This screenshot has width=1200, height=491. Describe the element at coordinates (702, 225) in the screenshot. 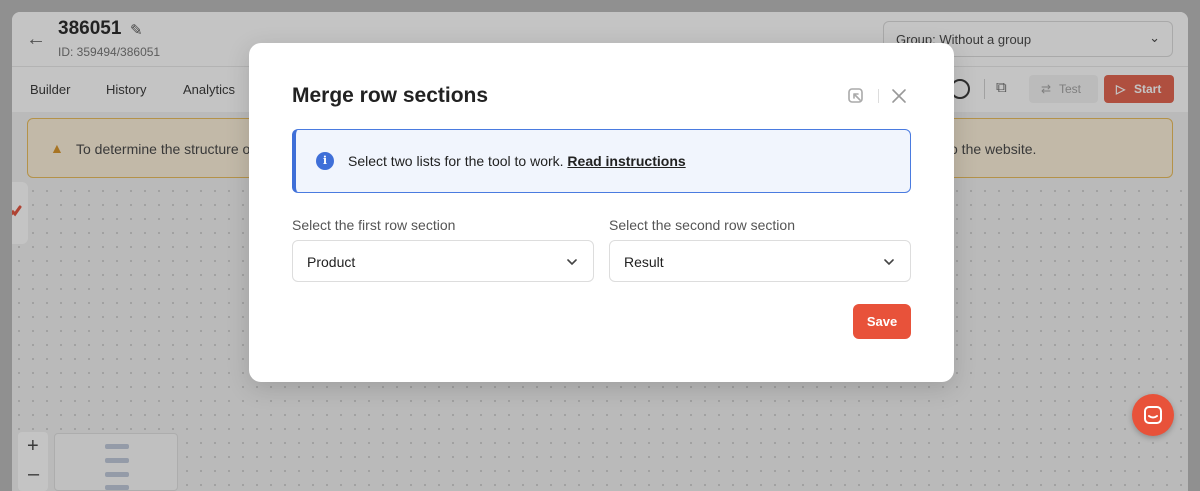

I see `second-section-label: Select the second row section` at that location.